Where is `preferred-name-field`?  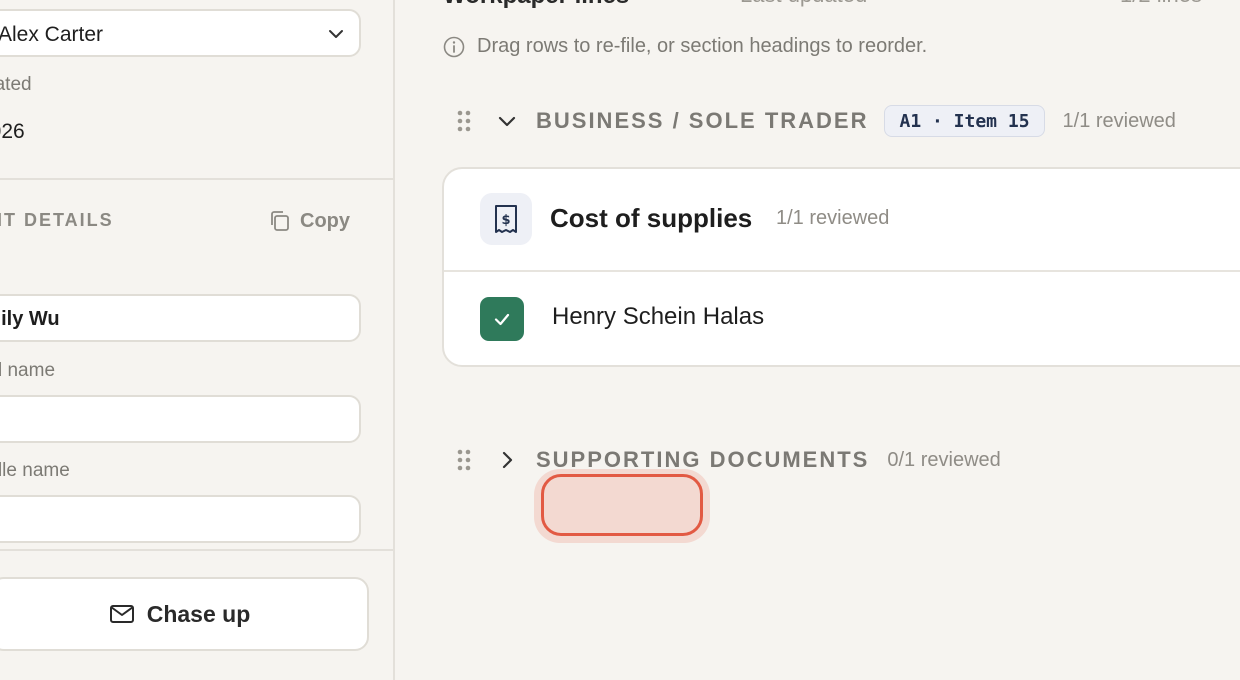
preferred-name-field is located at coordinates (180, 419).